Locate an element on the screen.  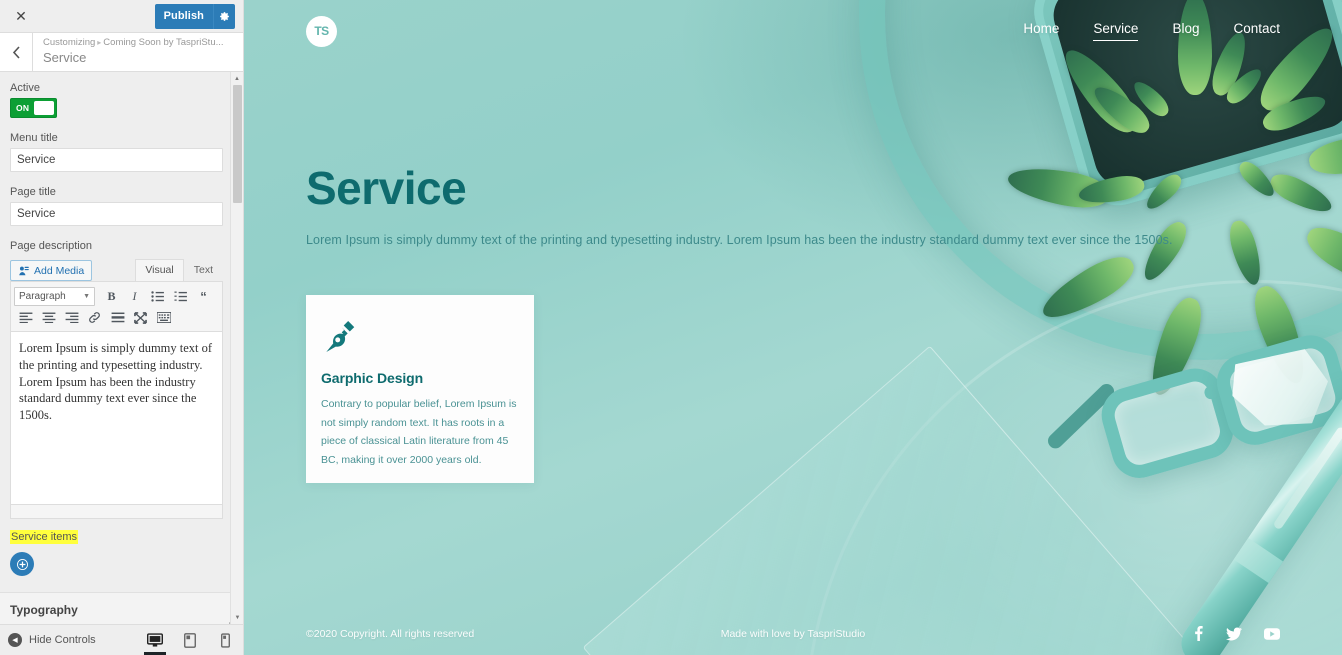
control-page-title: Page title is located at coordinates (121, 203).